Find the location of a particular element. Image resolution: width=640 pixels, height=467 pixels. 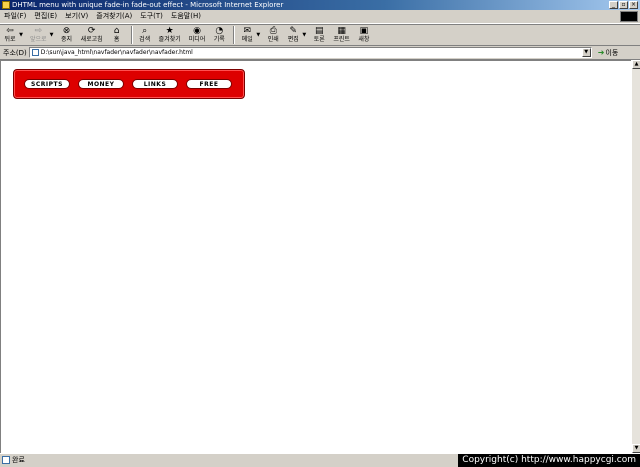

menu-help: 도움말(H) is located at coordinates (186, 16).